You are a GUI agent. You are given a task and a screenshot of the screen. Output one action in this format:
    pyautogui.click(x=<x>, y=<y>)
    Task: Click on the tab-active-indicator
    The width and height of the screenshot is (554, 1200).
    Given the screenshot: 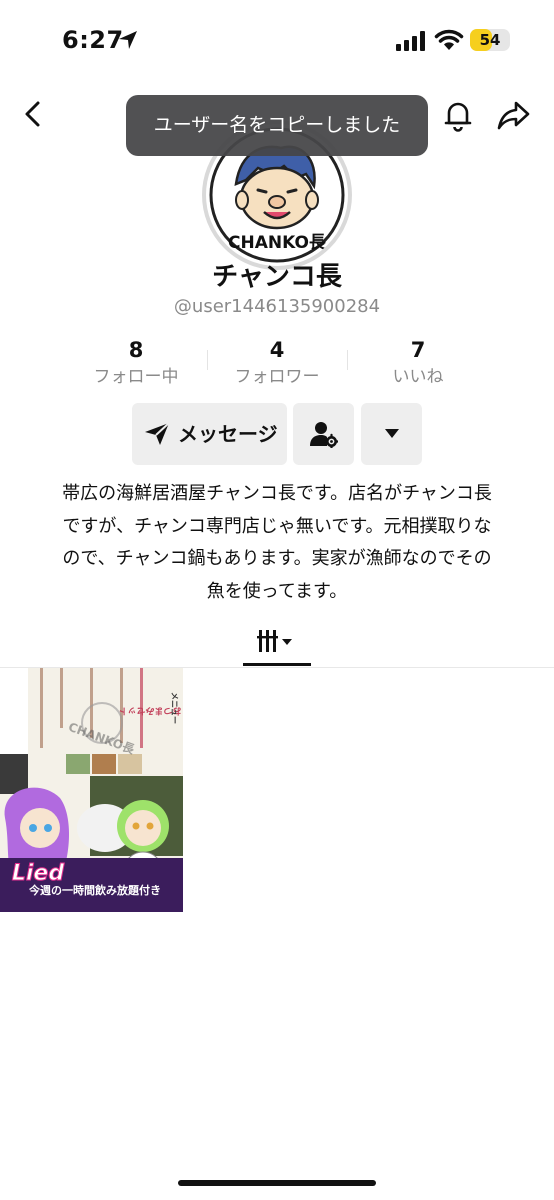 What is the action you would take?
    pyautogui.click(x=277, y=664)
    